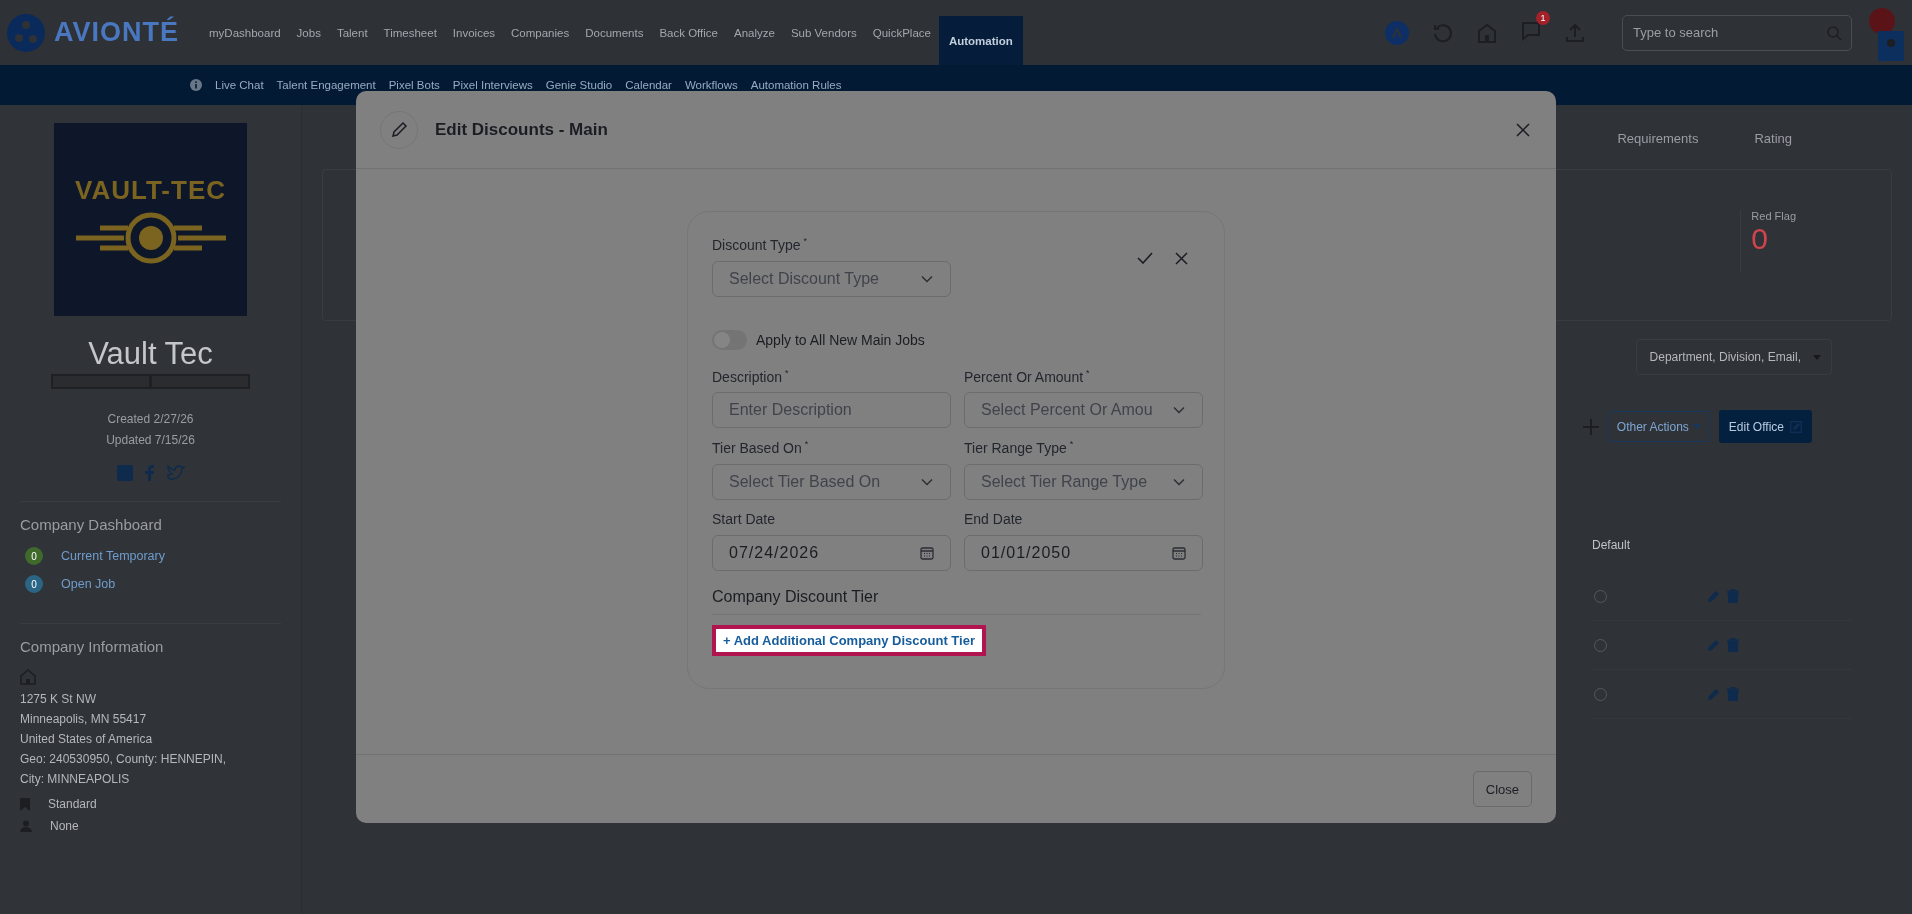 The image size is (1912, 914). What do you see at coordinates (1773, 216) in the screenshot?
I see `stat-label: Red Flag` at bounding box center [1773, 216].